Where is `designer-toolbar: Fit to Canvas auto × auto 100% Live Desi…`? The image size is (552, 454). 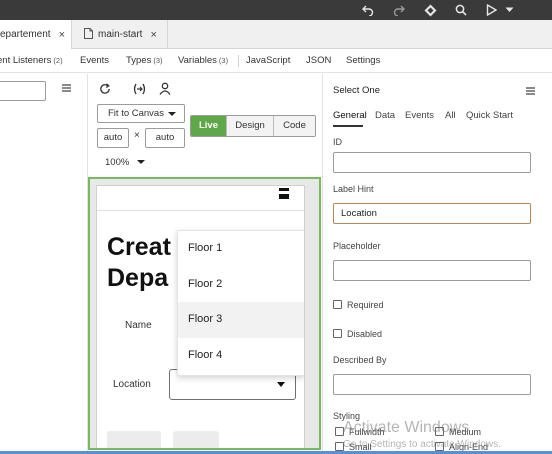 designer-toolbar: Fit to Canvas auto × auto 100% Live Desi… is located at coordinates (205, 126).